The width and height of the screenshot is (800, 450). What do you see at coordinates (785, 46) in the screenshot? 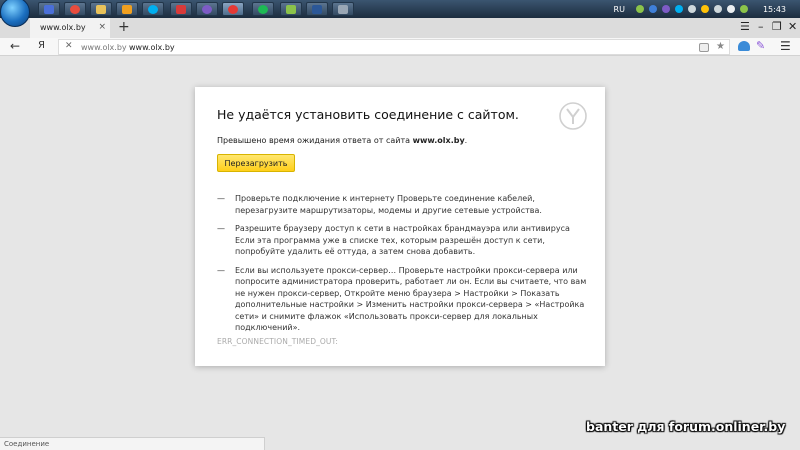
I see `browser-menu-icon: ☰` at bounding box center [785, 46].